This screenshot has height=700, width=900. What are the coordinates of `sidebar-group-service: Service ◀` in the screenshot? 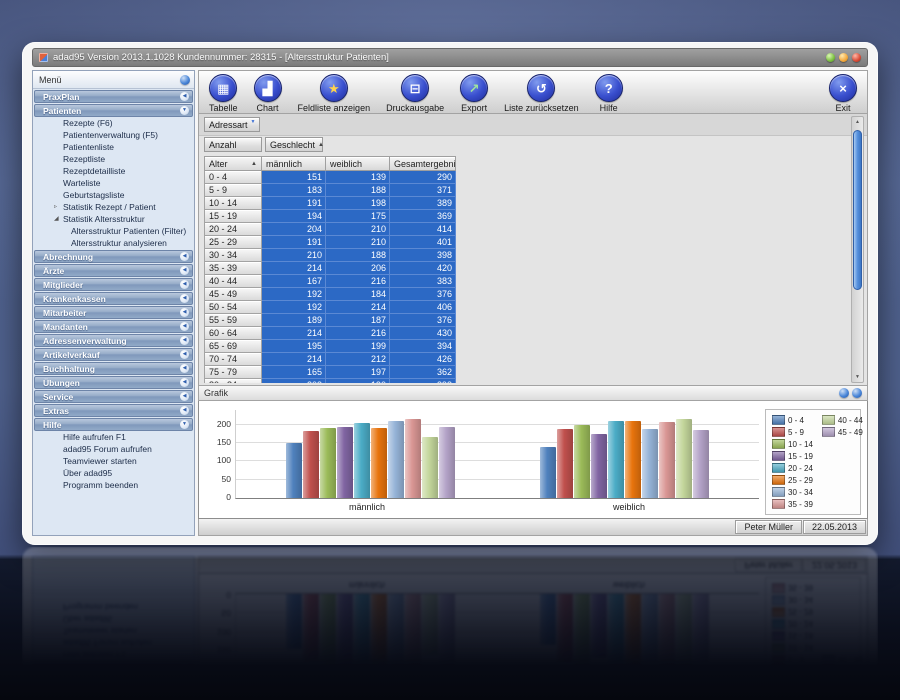 It's located at (113, 396).